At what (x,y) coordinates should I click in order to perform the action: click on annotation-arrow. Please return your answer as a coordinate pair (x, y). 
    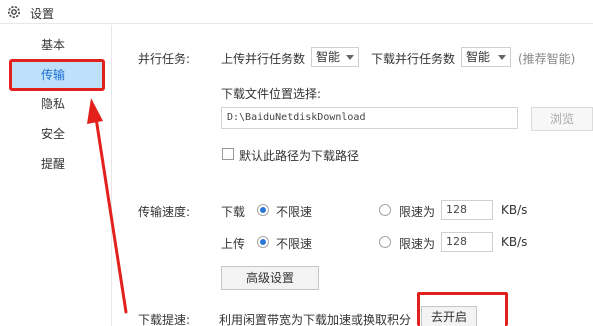
    Looking at the image, I should click on (107, 206).